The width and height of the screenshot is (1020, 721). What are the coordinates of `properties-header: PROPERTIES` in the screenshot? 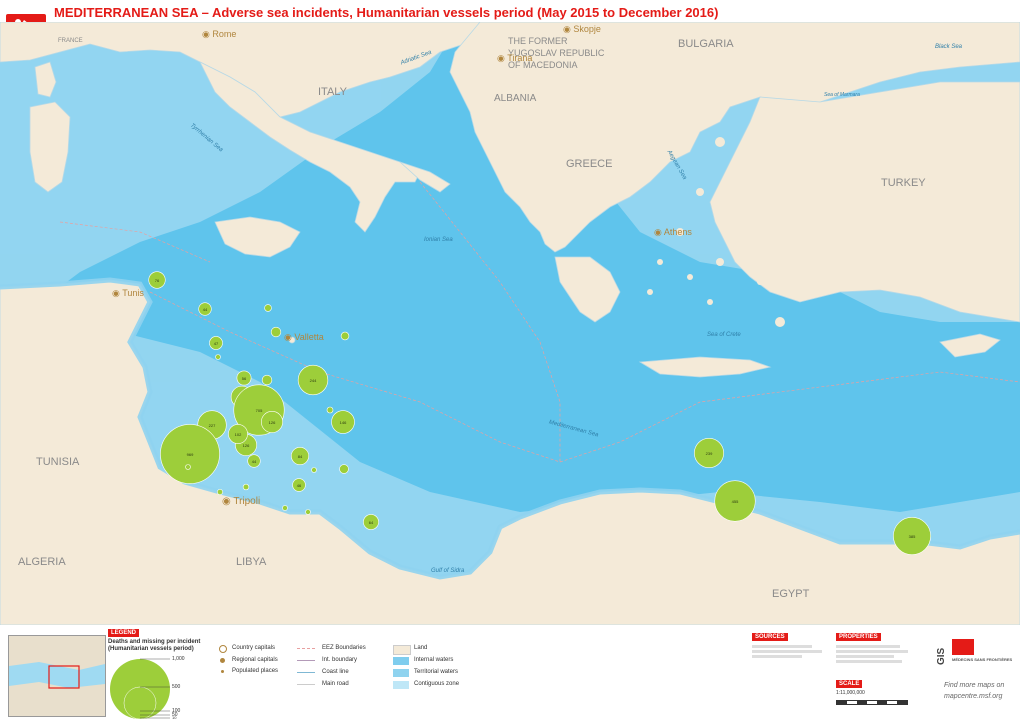 It's located at (858, 637).